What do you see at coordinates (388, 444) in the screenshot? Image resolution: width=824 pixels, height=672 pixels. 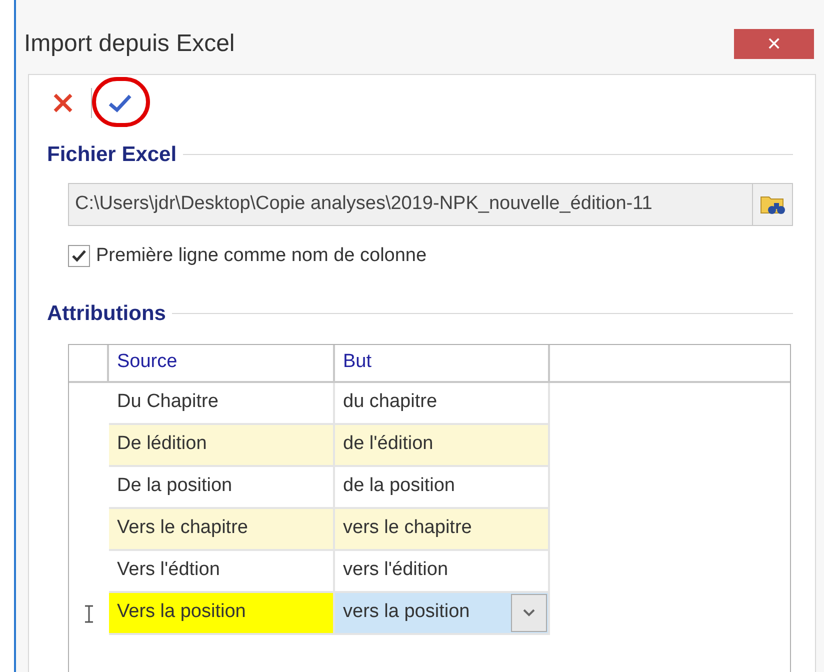 I see `table-cell-text: de l'édition` at bounding box center [388, 444].